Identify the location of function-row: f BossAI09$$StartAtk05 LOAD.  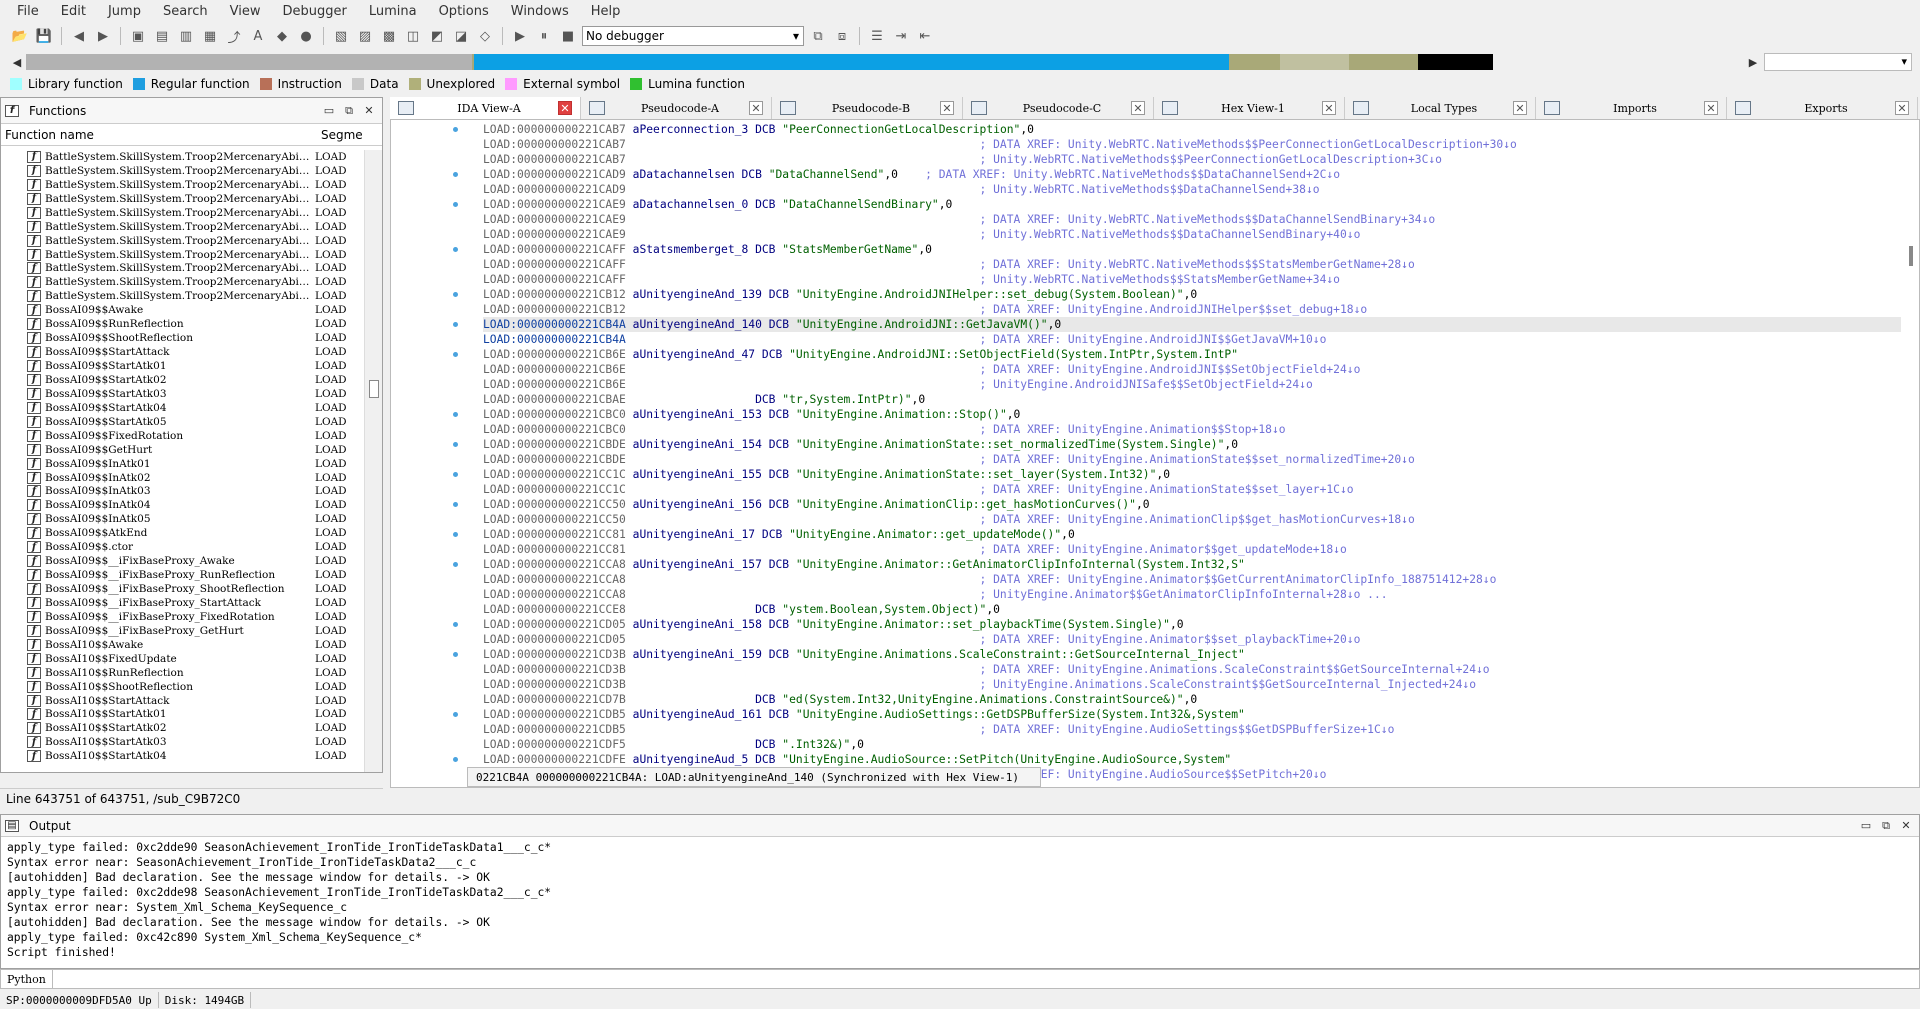
(182, 422).